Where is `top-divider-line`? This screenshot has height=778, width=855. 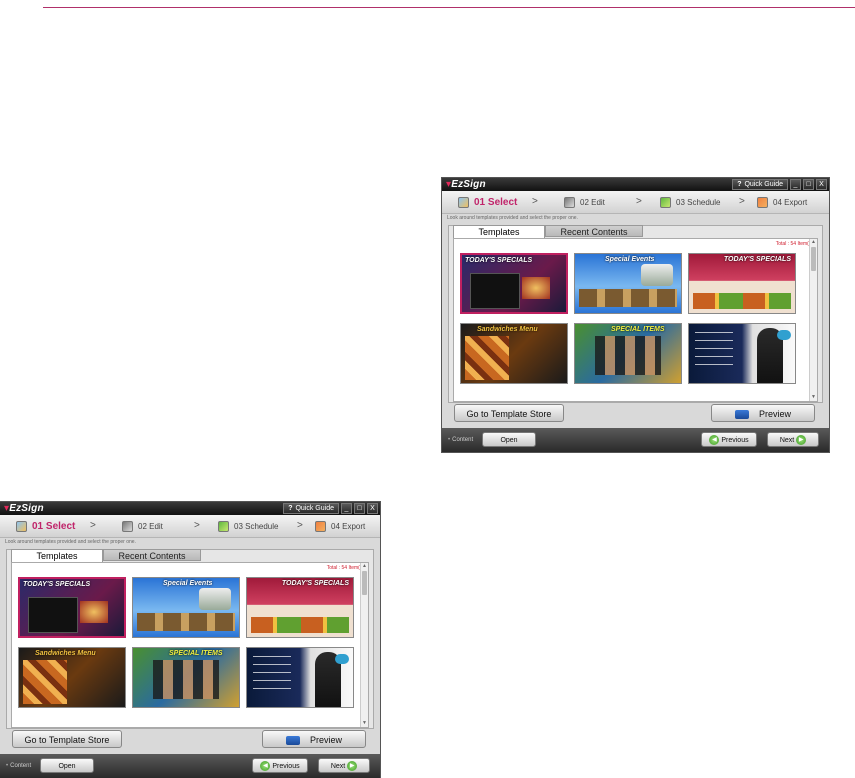 top-divider-line is located at coordinates (449, 7).